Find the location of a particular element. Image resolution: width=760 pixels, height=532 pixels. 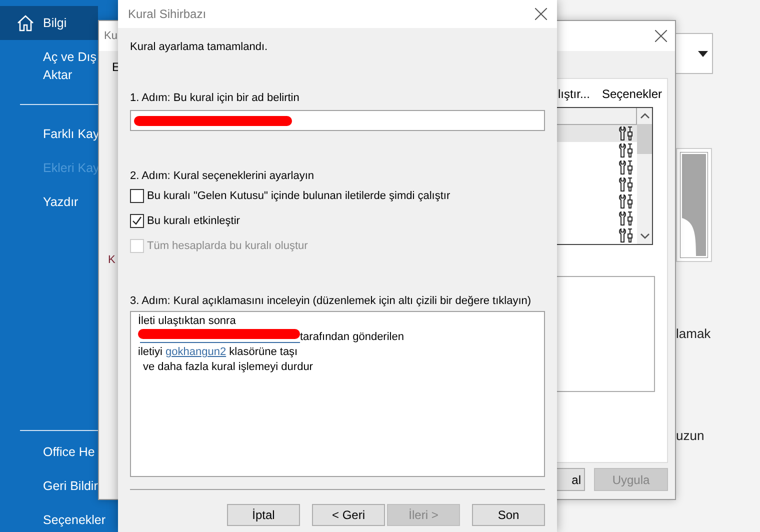

wizard-button: İptal is located at coordinates (263, 515).